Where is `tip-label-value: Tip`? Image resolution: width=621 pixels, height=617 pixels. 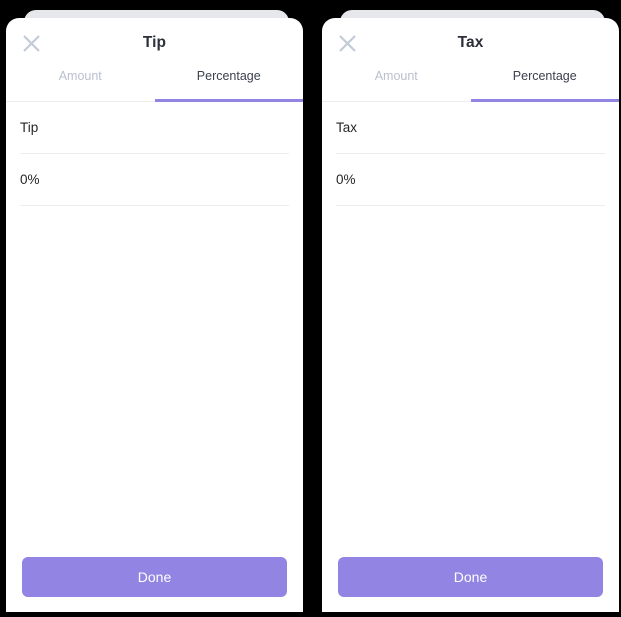
tip-label-value: Tip is located at coordinates (29, 127).